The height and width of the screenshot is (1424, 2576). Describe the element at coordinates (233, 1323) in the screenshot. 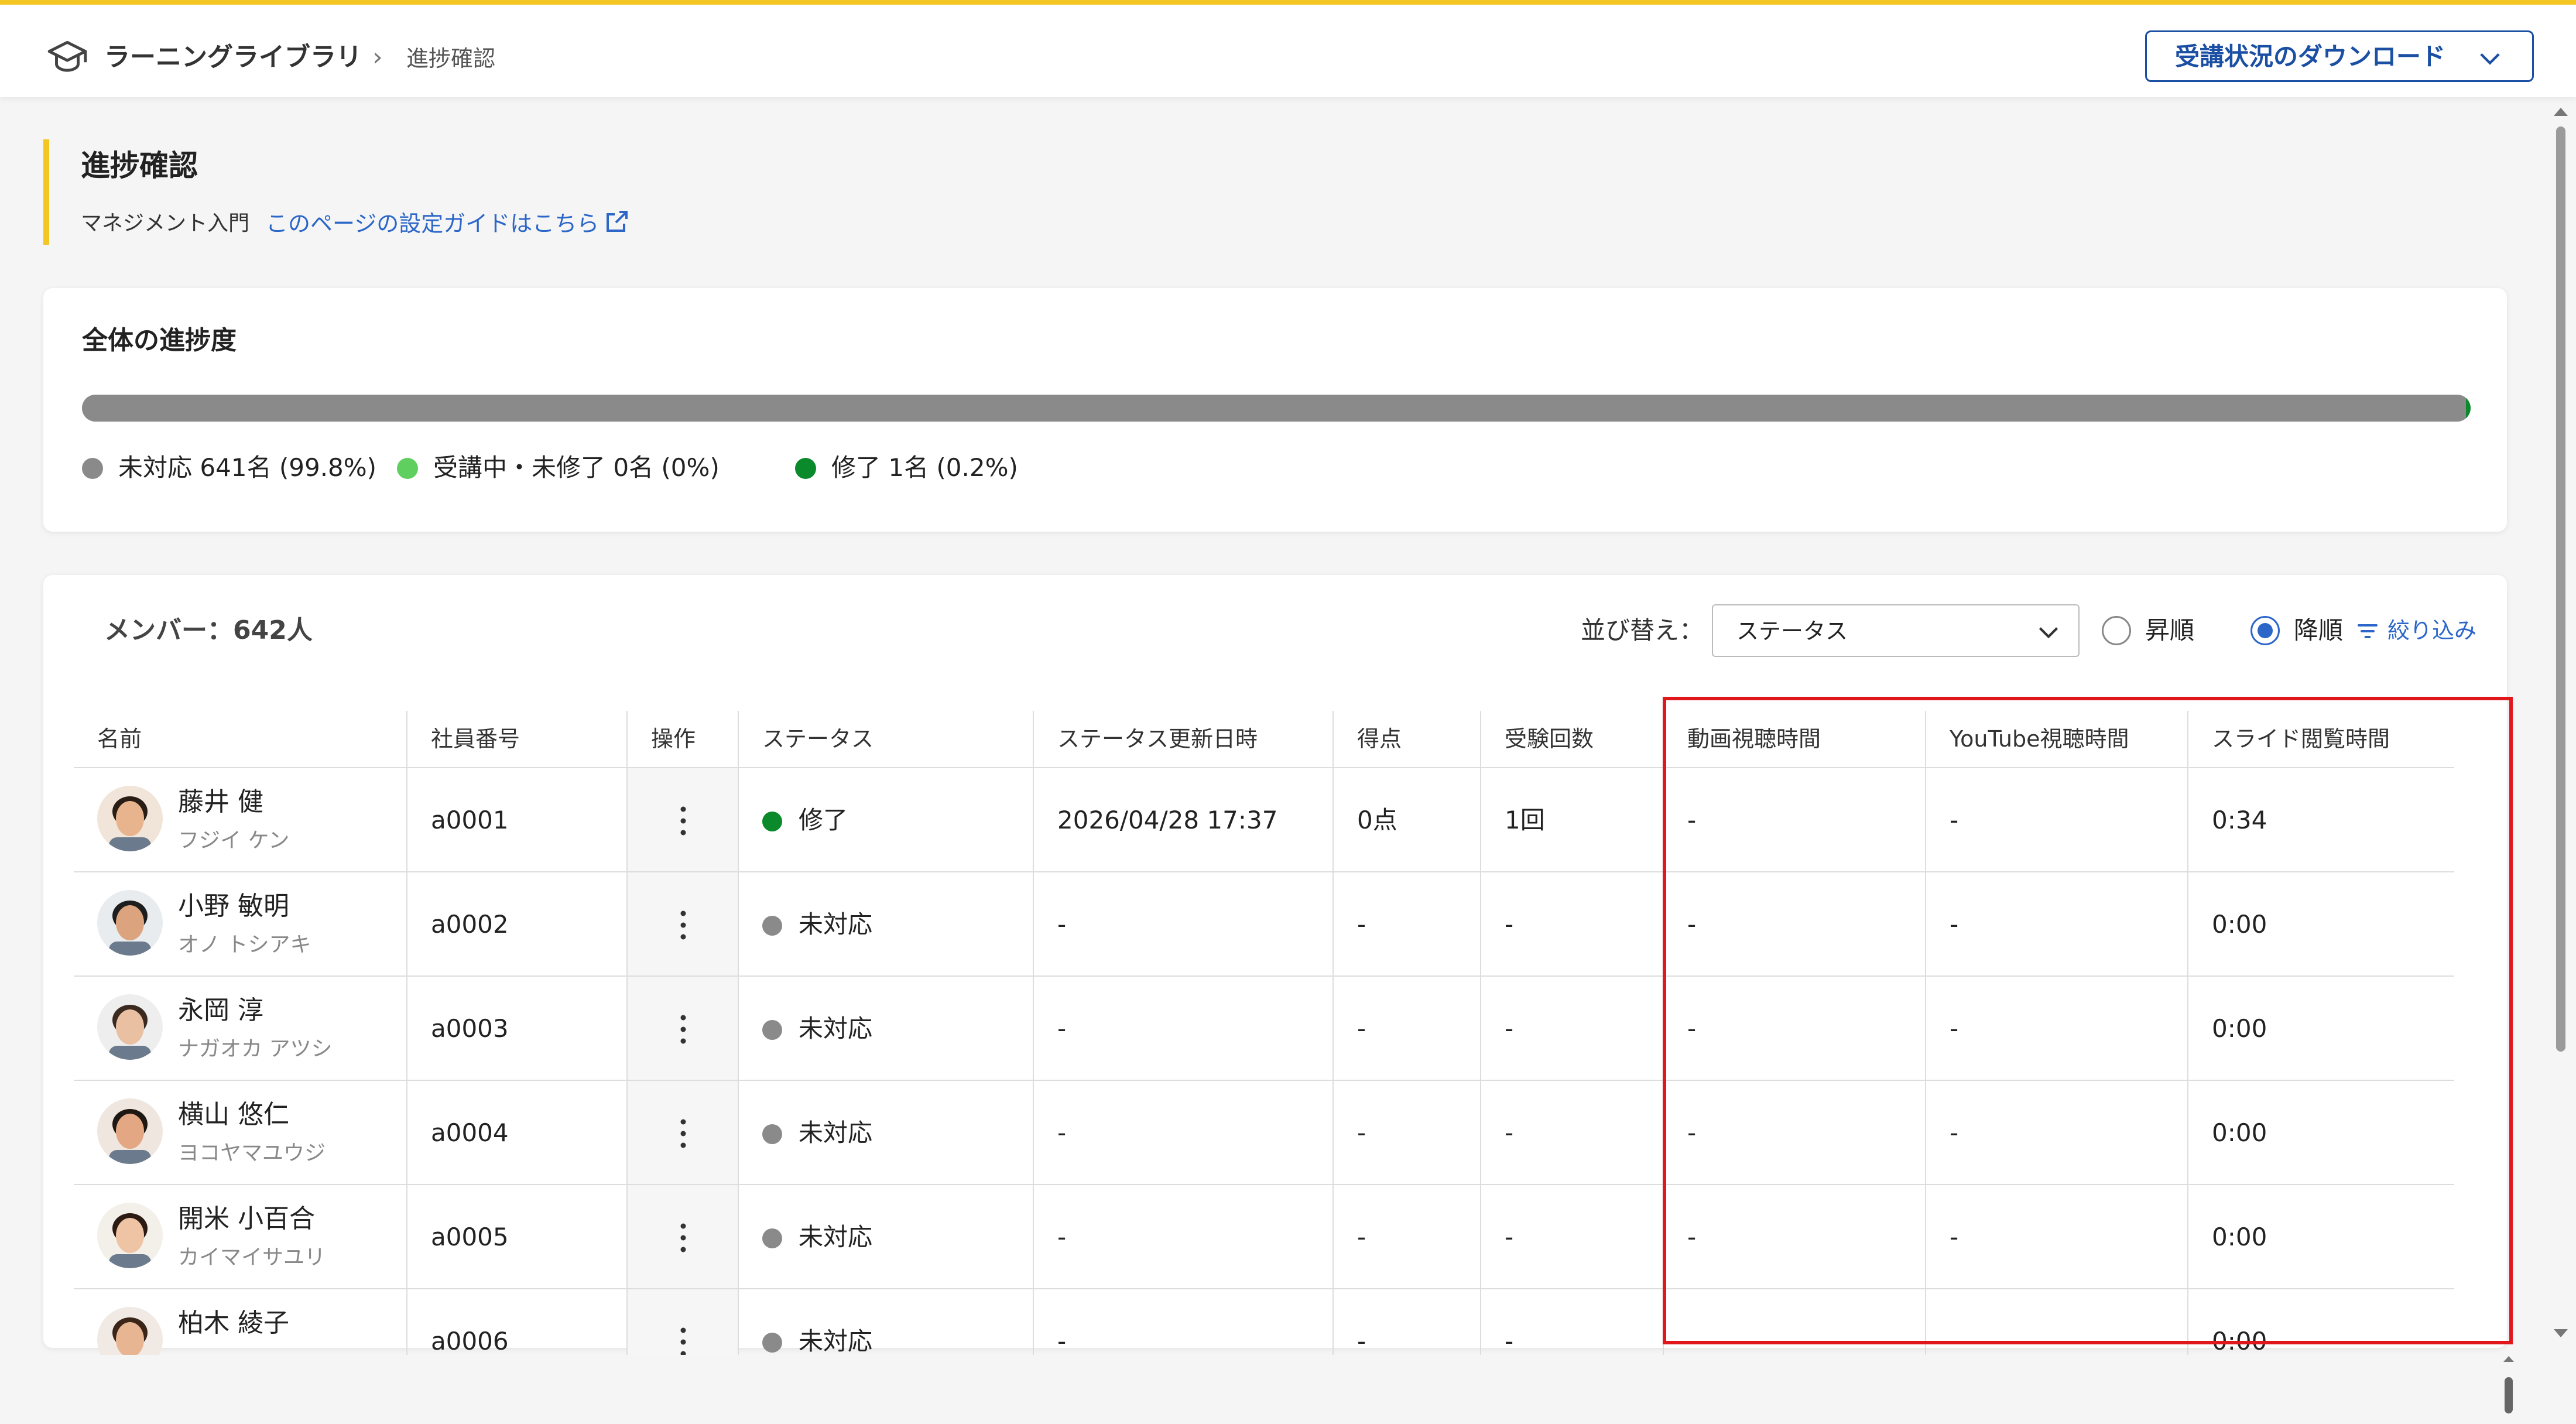

I see `member-name: 柏木 綾子` at that location.